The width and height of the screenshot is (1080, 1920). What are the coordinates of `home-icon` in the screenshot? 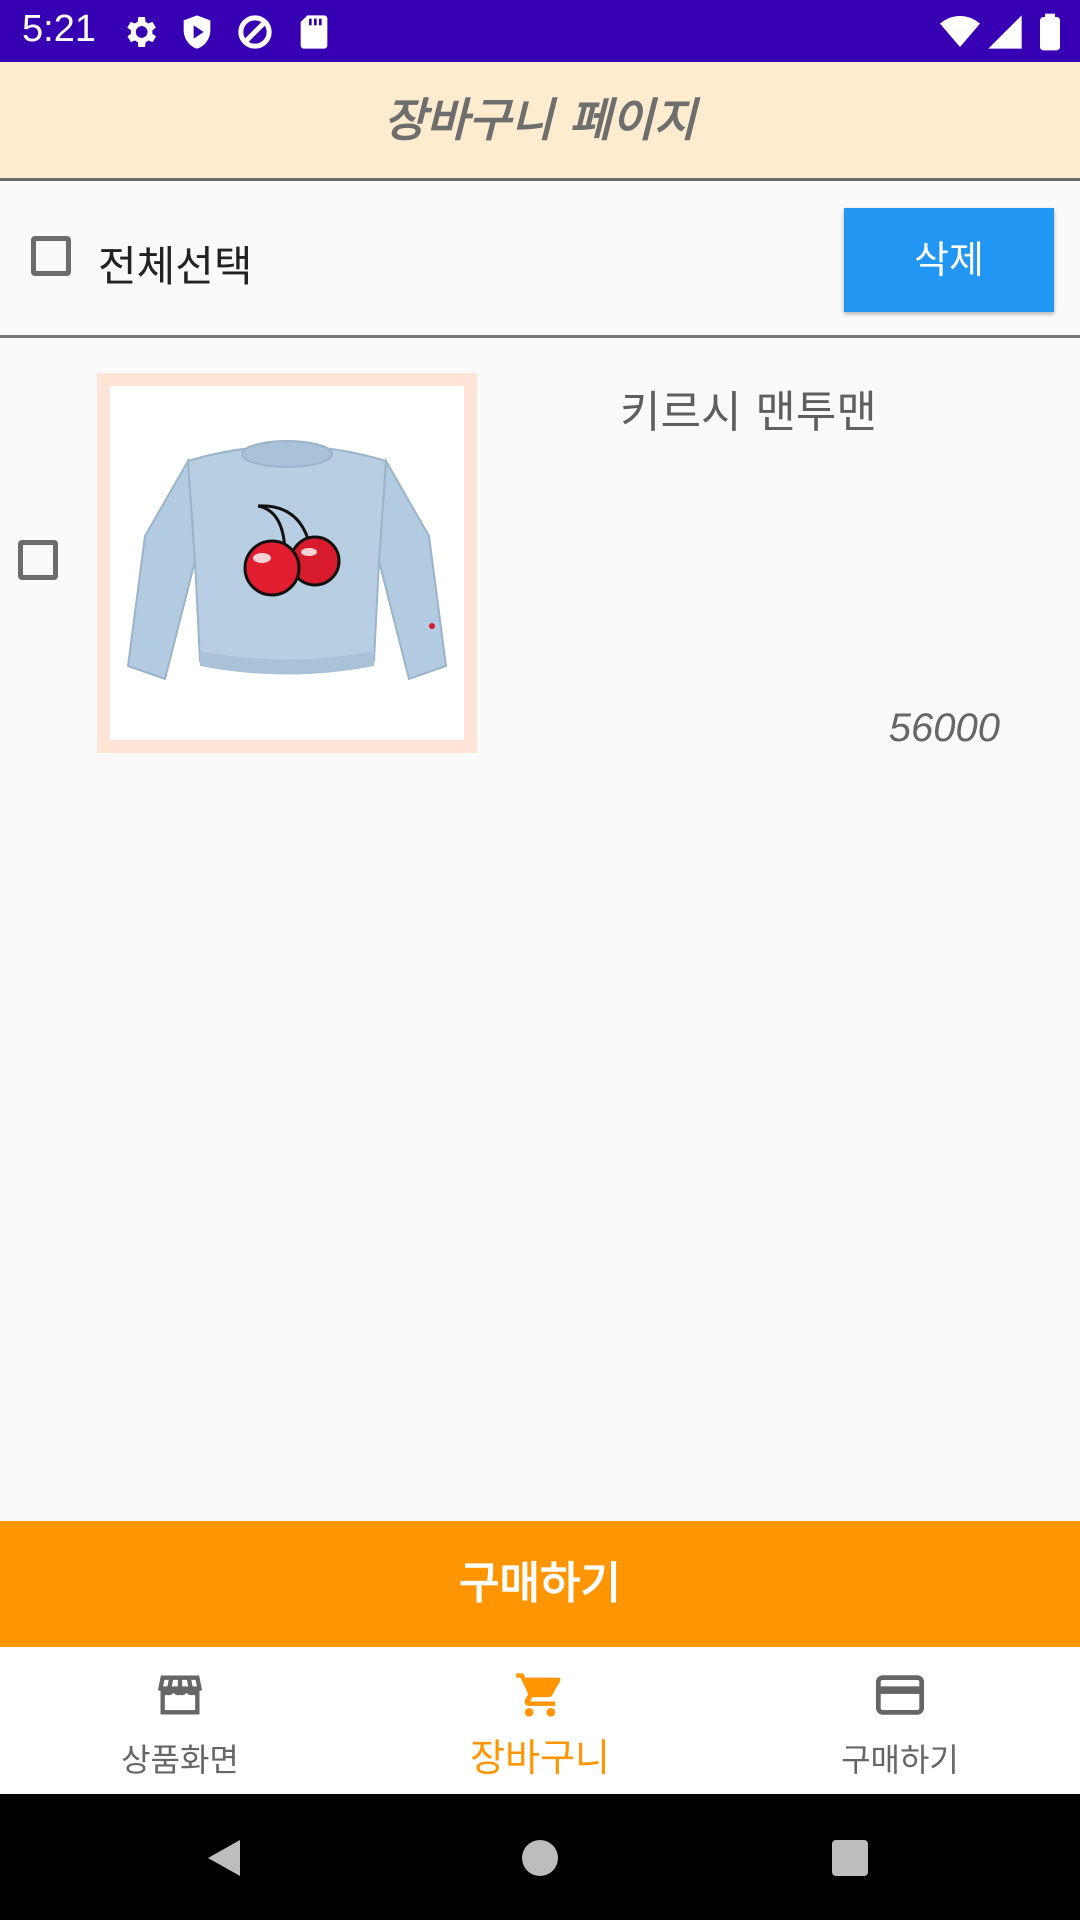 It's located at (540, 1858).